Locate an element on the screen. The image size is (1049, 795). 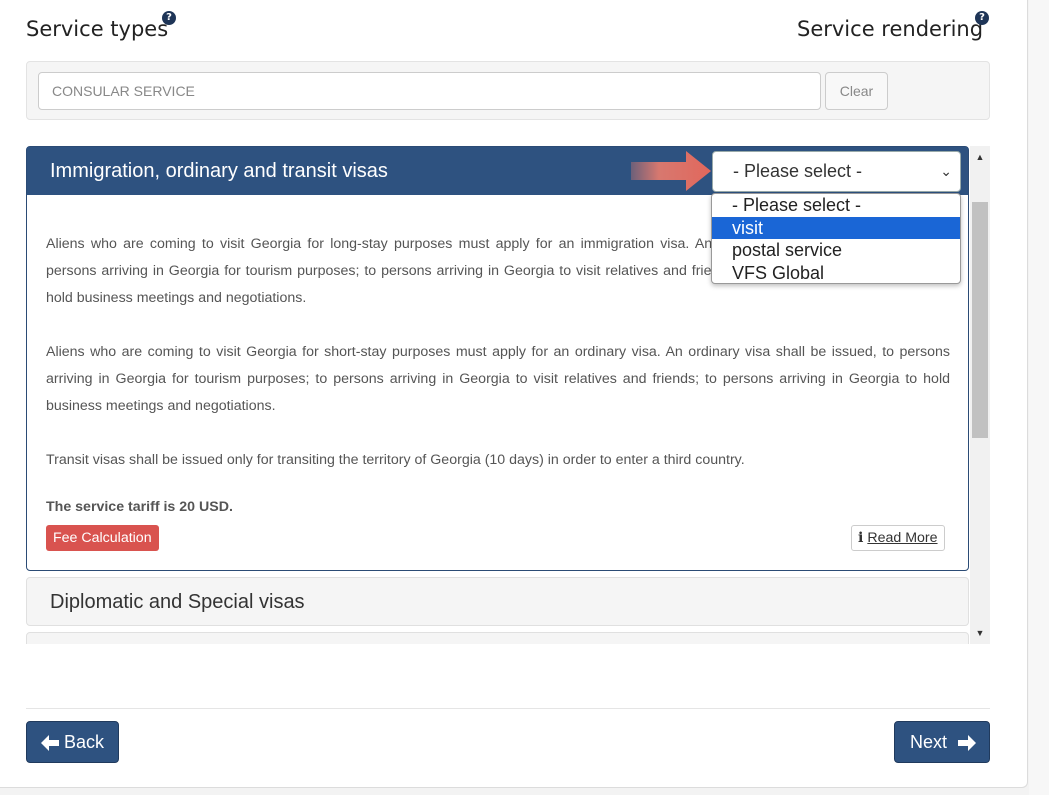
scroll-down-icon: ▼ is located at coordinates (980, 633).